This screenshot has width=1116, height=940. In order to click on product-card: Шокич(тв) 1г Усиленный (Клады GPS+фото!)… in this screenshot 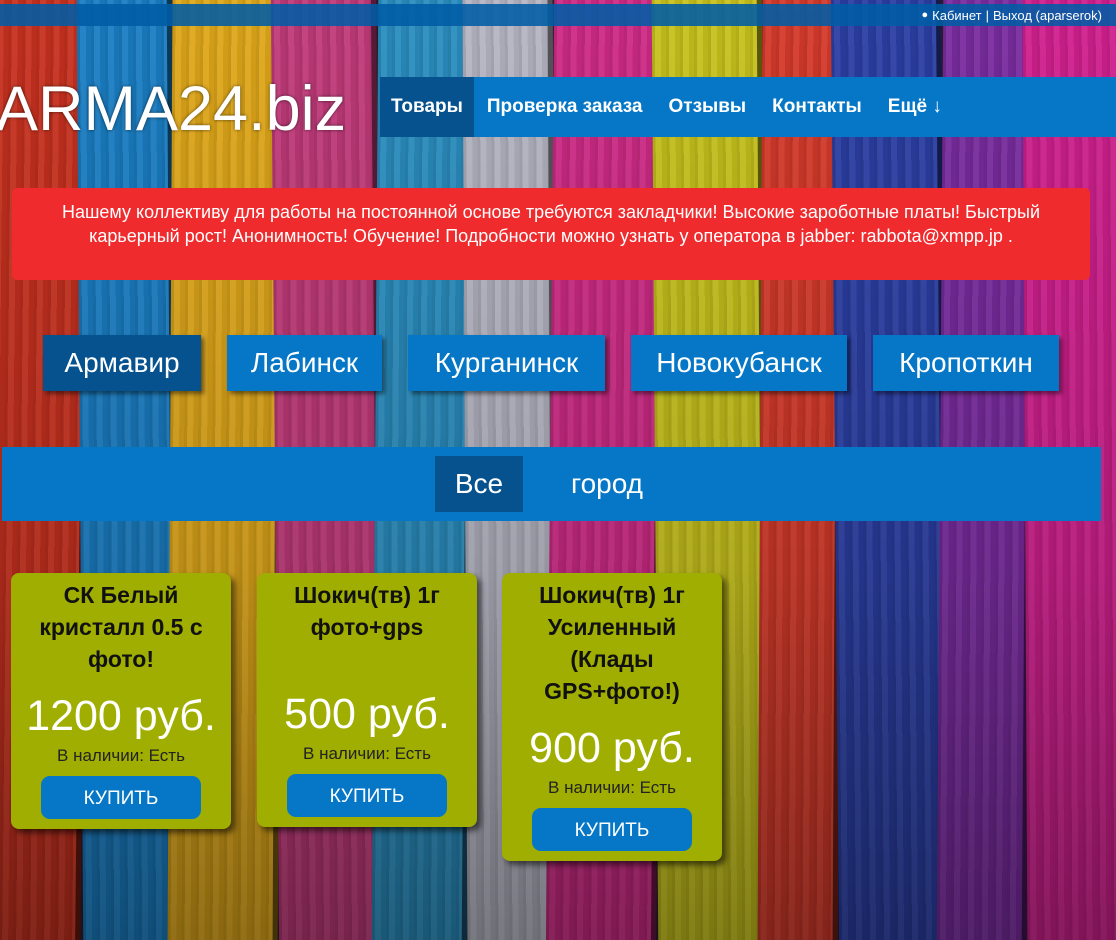, I will do `click(612, 717)`.